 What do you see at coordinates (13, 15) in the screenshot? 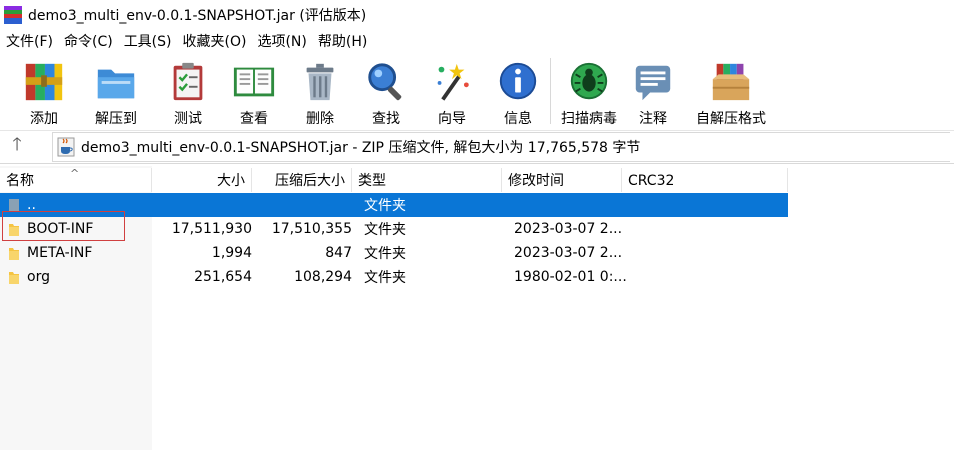
I see `winrar-app-icon` at bounding box center [13, 15].